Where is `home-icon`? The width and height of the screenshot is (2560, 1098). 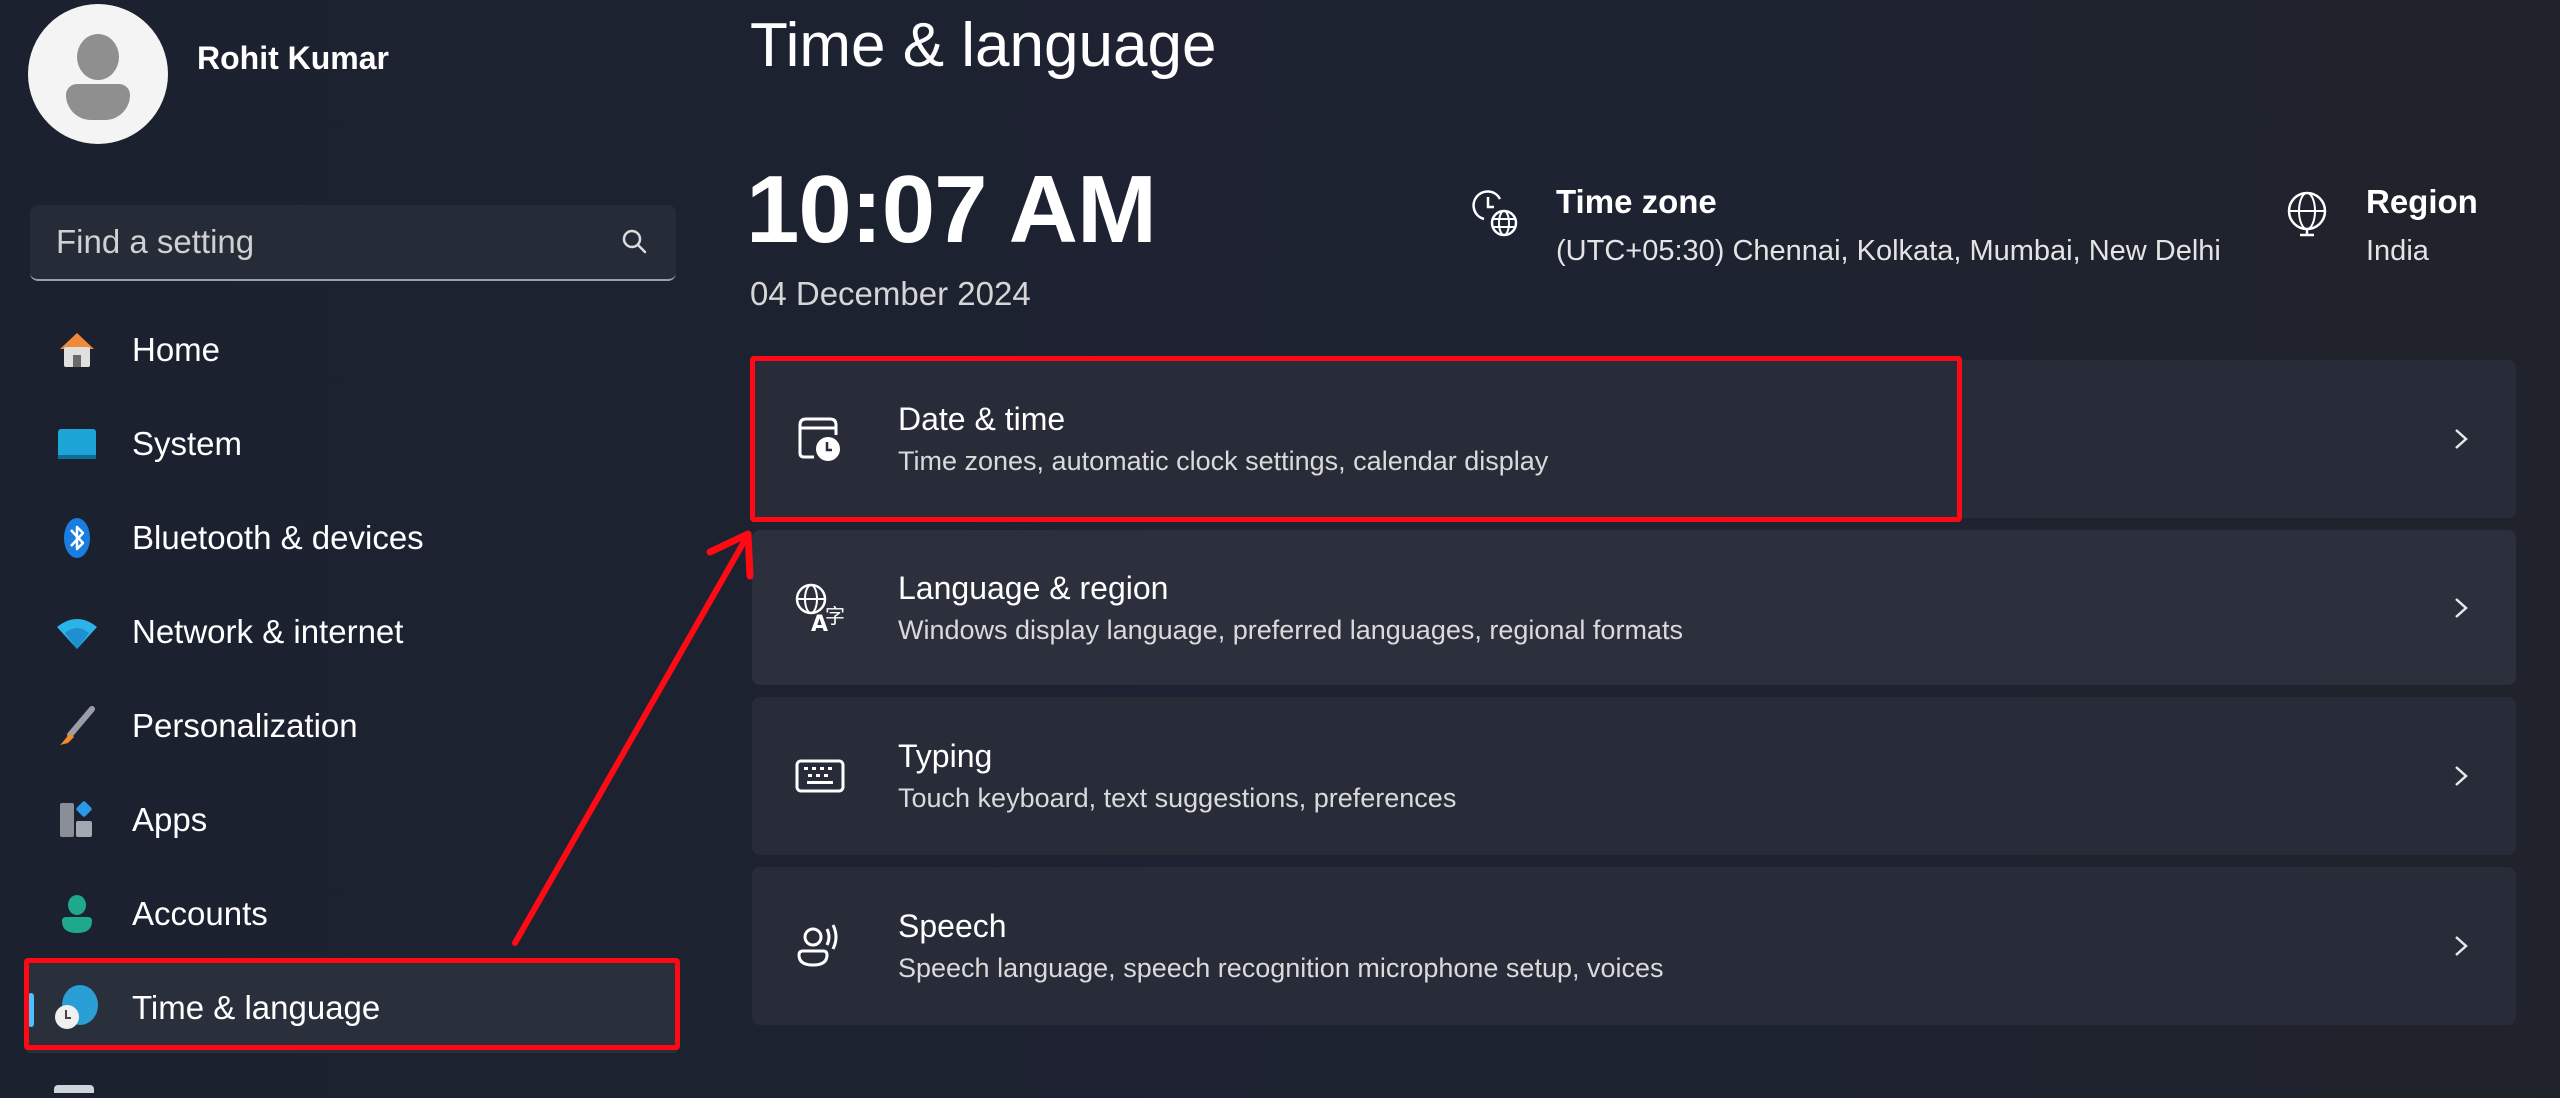 home-icon is located at coordinates (77, 350).